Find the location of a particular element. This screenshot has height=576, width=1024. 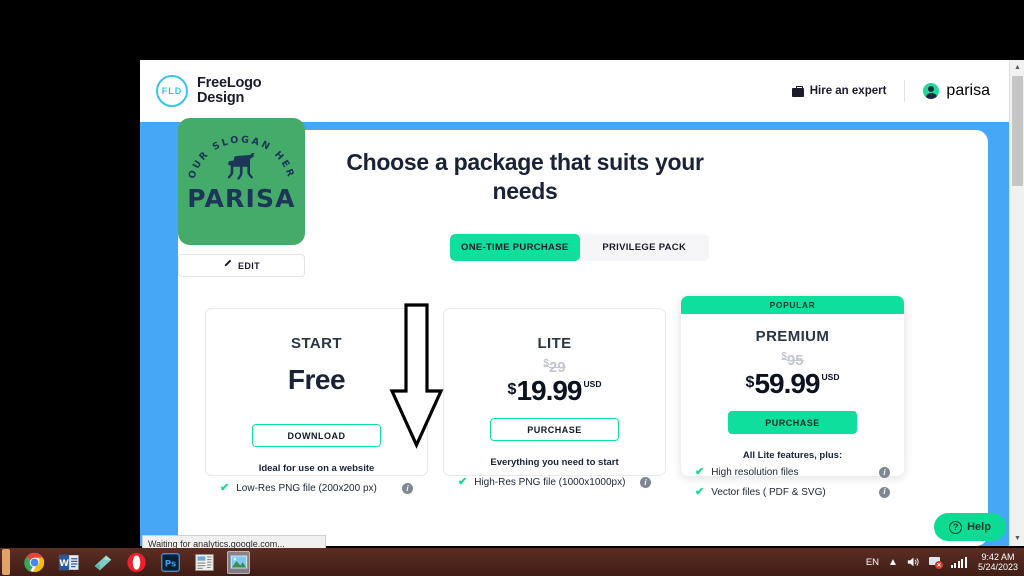

brand-name: FreeLogo Design is located at coordinates (229, 90).